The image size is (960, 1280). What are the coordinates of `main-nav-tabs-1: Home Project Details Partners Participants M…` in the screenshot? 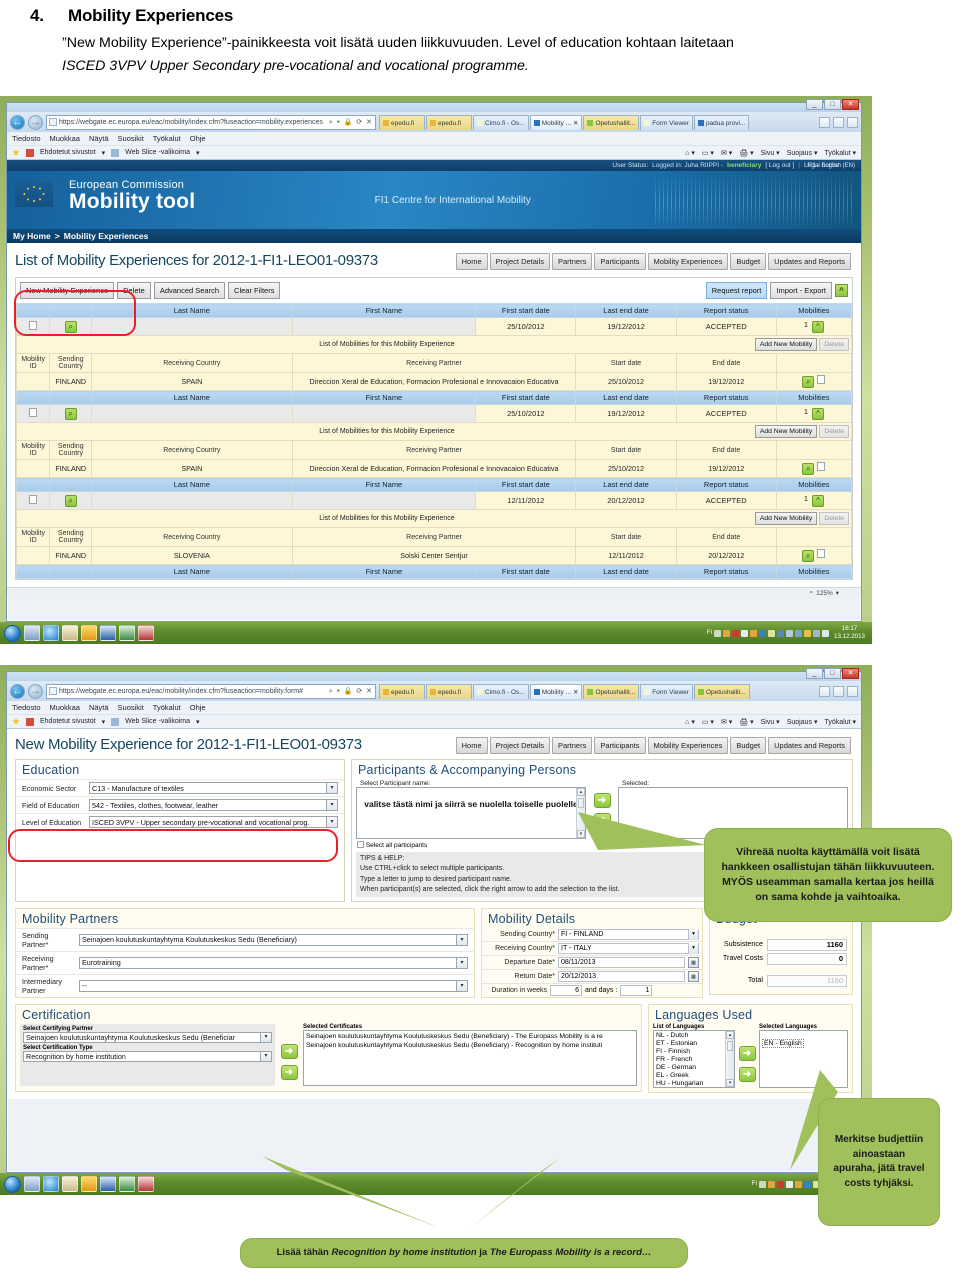 It's located at (653, 261).